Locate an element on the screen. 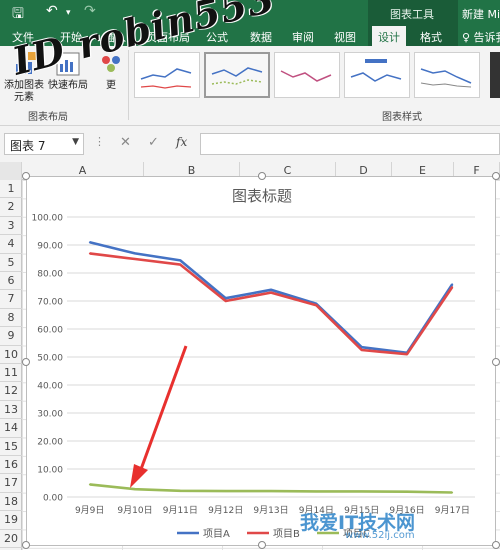 This screenshot has height=550, width=500. watermark-url: www.52ij.com is located at coordinates (380, 535).